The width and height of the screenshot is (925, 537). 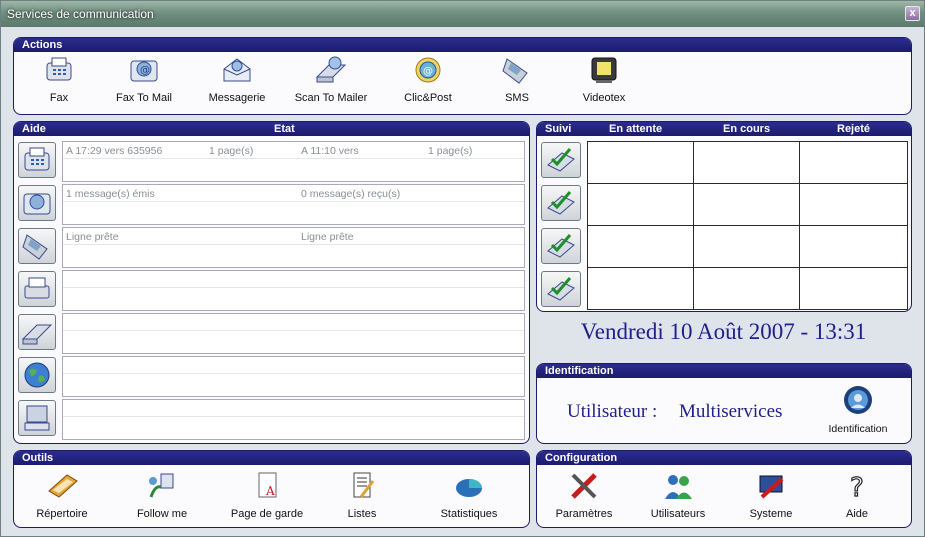 I want to click on globe-icon, so click(x=37, y=375).